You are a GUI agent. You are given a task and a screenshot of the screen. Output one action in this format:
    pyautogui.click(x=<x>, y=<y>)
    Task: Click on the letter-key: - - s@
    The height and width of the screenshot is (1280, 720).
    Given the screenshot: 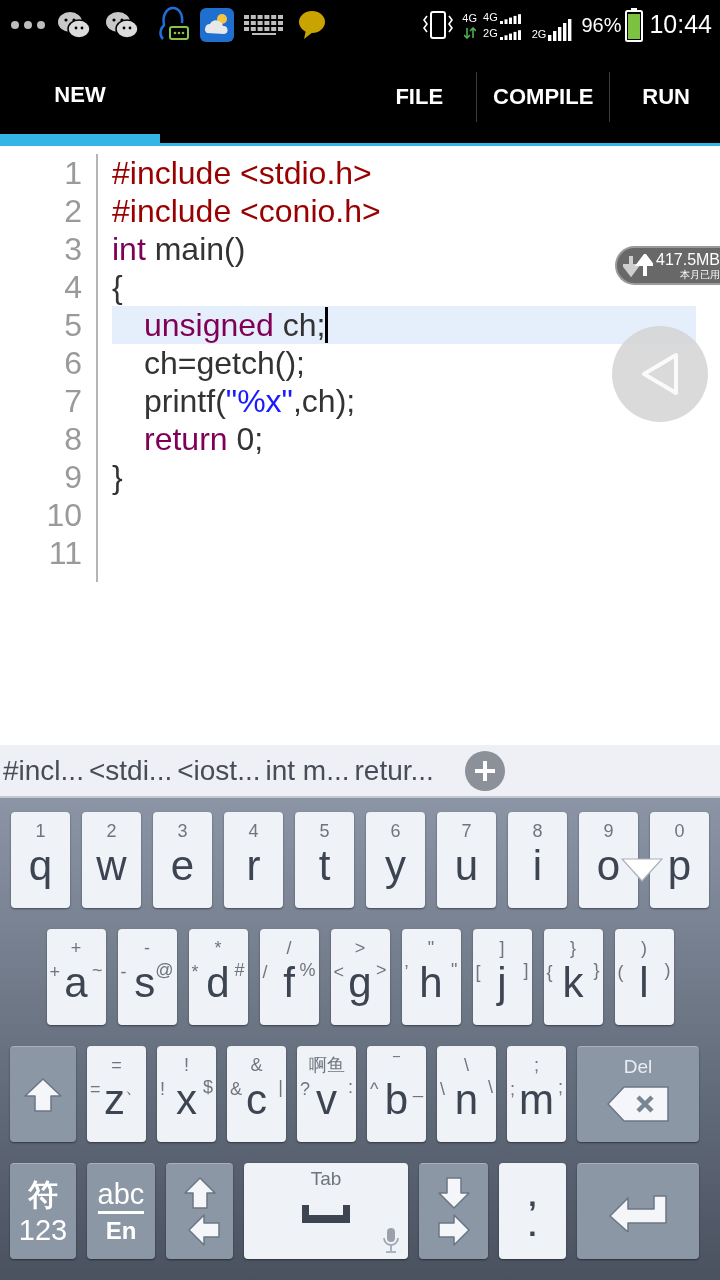 What is the action you would take?
    pyautogui.click(x=147, y=977)
    